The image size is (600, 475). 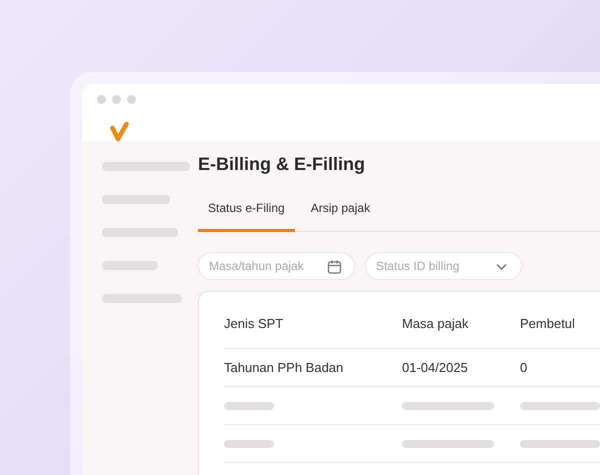 What do you see at coordinates (119, 131) in the screenshot?
I see `checkmark-logo-icon` at bounding box center [119, 131].